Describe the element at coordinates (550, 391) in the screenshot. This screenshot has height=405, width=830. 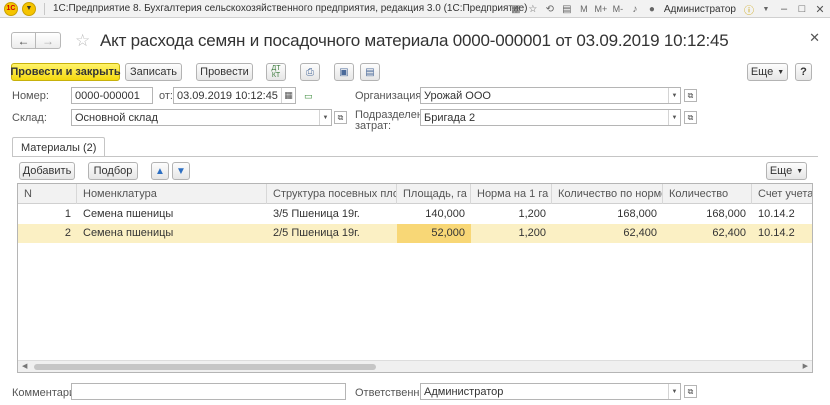
I see `responsible-field: Администратор ▼` at that location.